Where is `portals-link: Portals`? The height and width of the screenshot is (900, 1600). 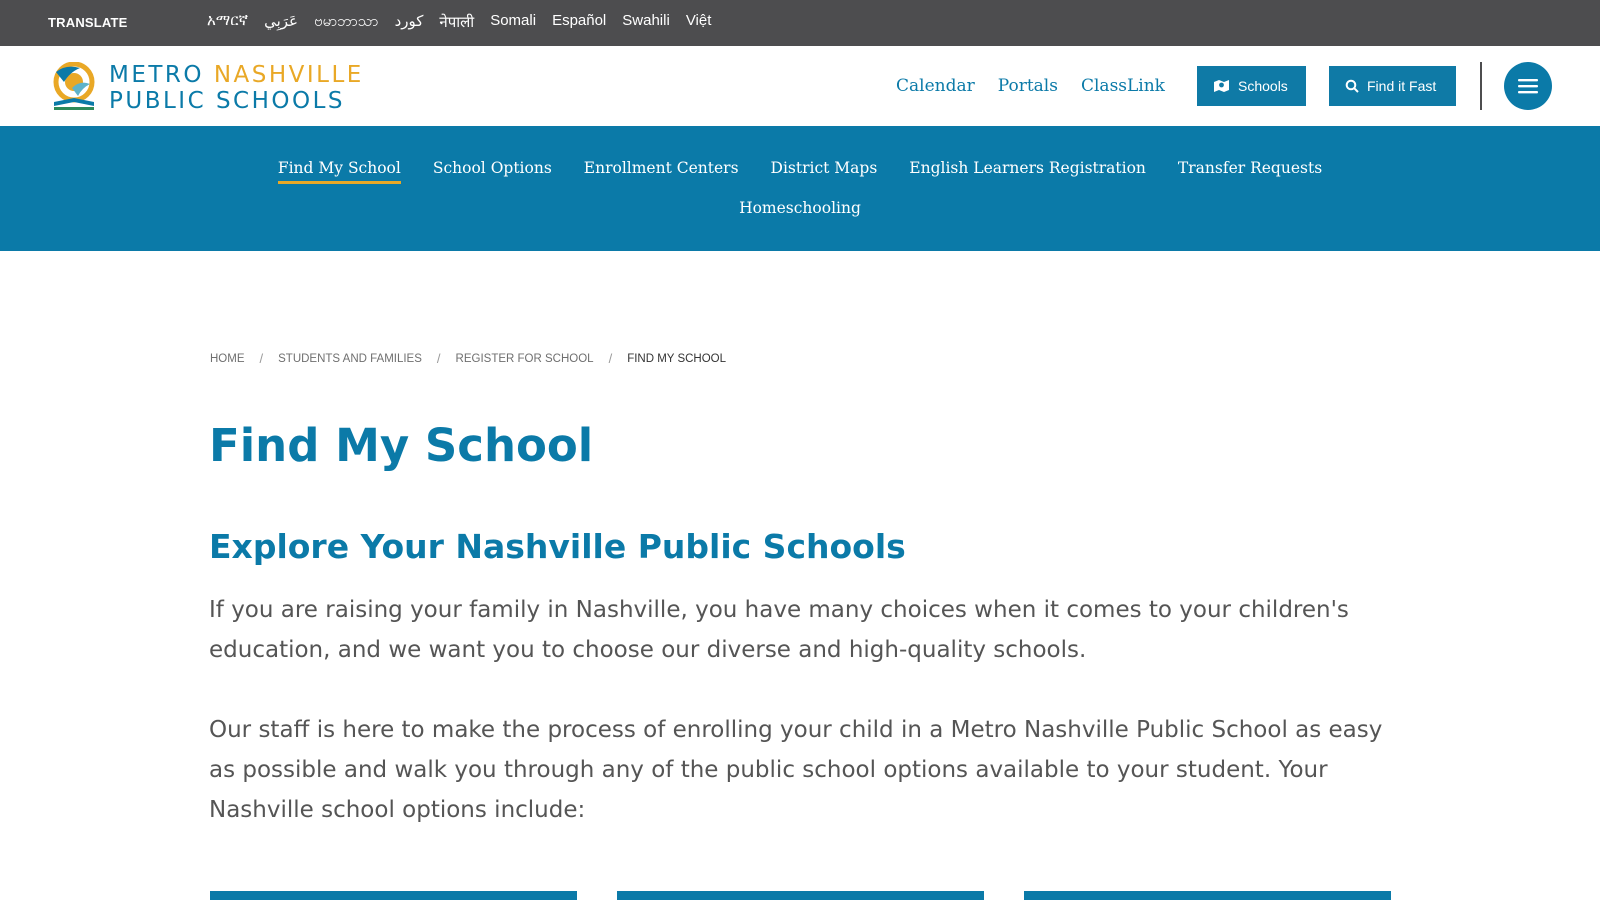
portals-link: Portals is located at coordinates (1028, 86).